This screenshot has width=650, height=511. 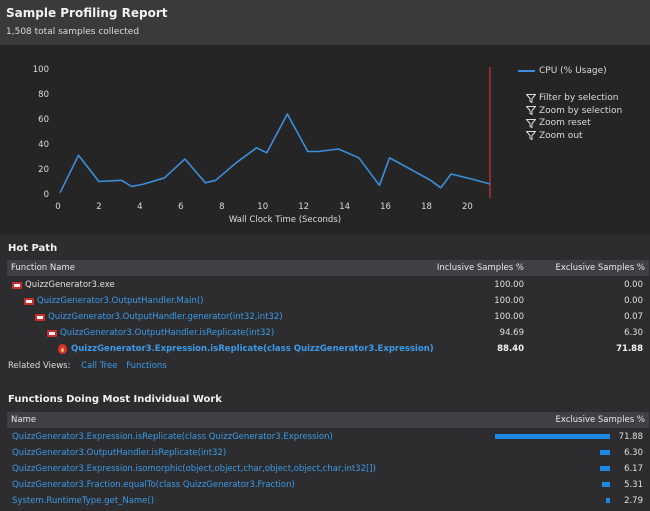 I want to click on x-tick-label: 2, so click(x=98, y=207).